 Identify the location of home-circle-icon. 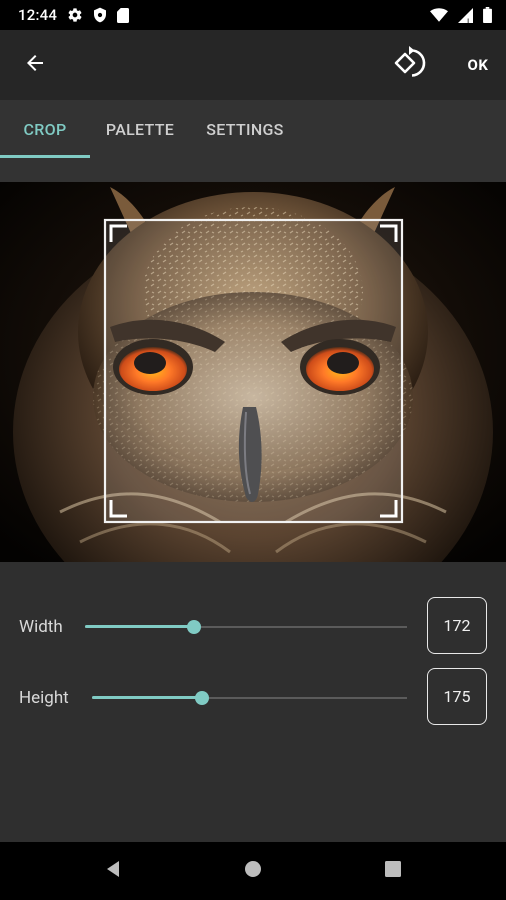
(253, 871).